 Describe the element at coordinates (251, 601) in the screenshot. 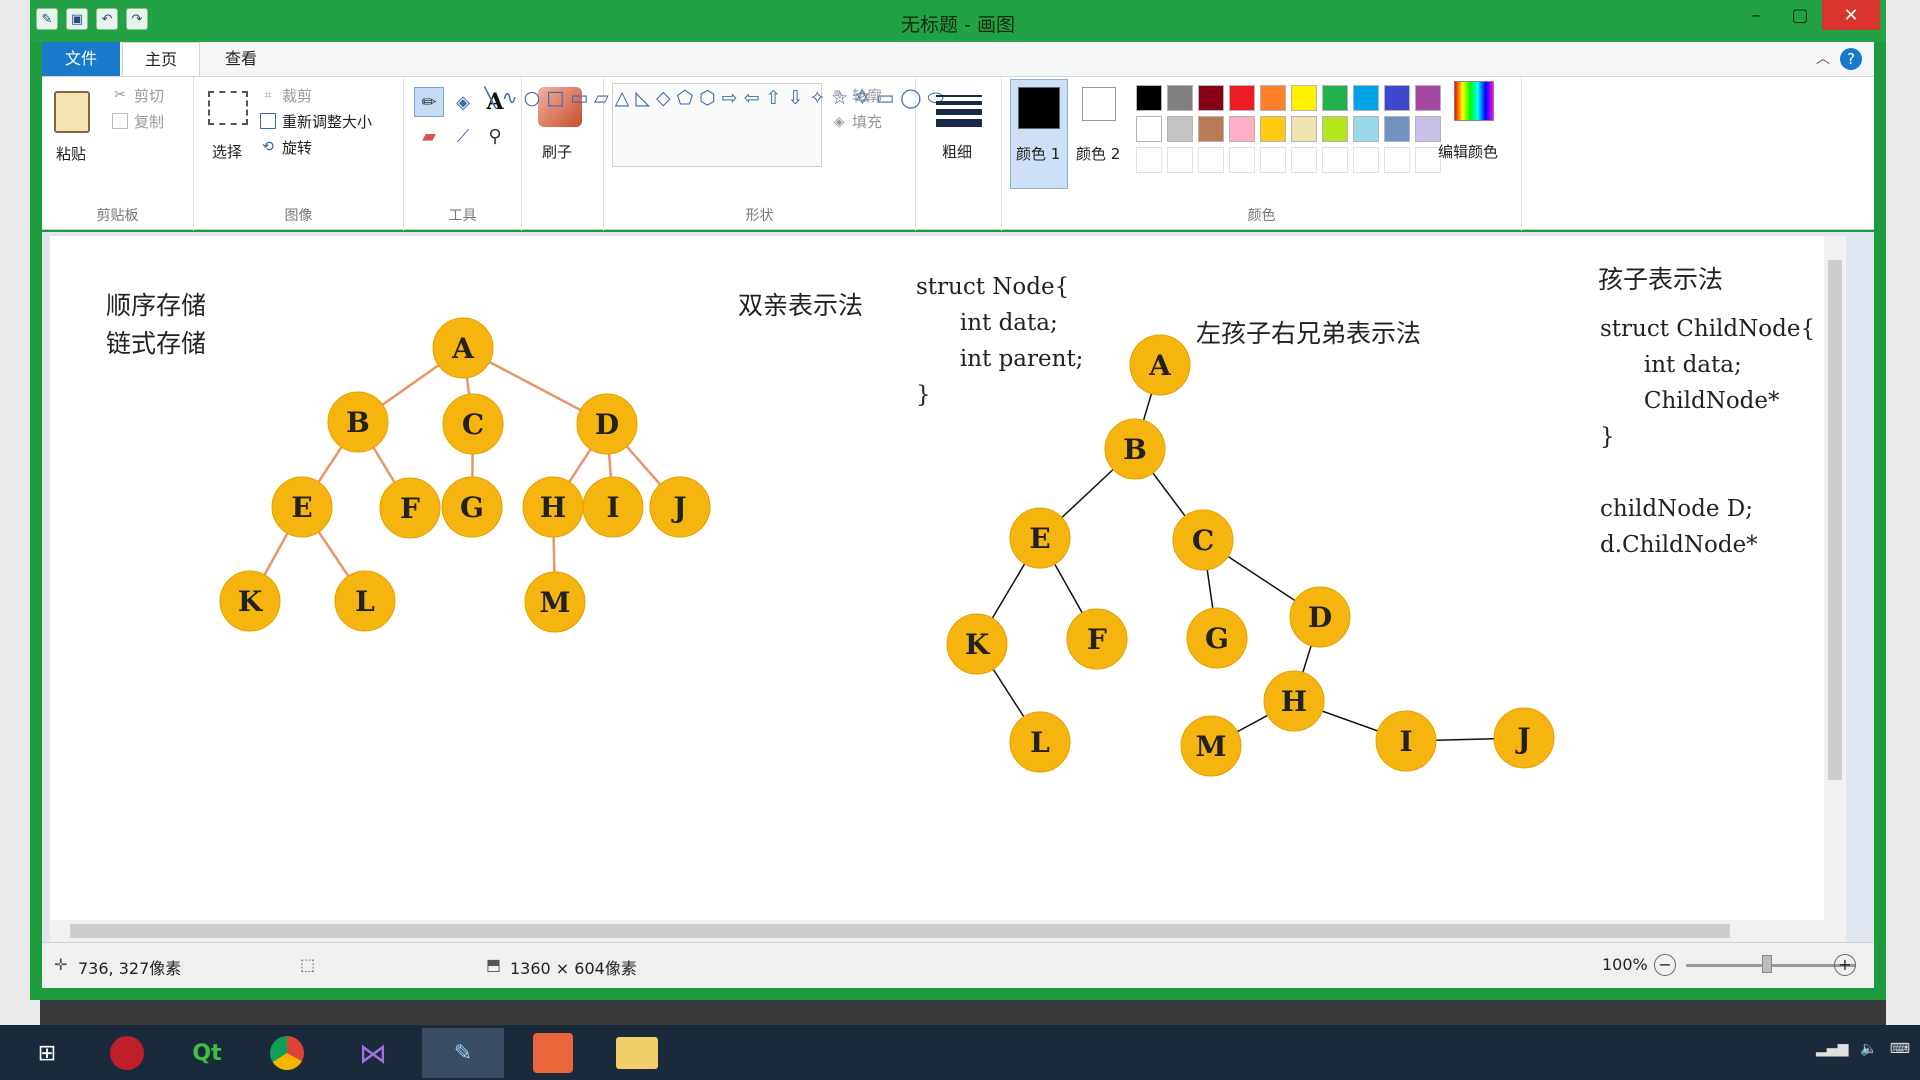

I see `svg-text: K` at that location.